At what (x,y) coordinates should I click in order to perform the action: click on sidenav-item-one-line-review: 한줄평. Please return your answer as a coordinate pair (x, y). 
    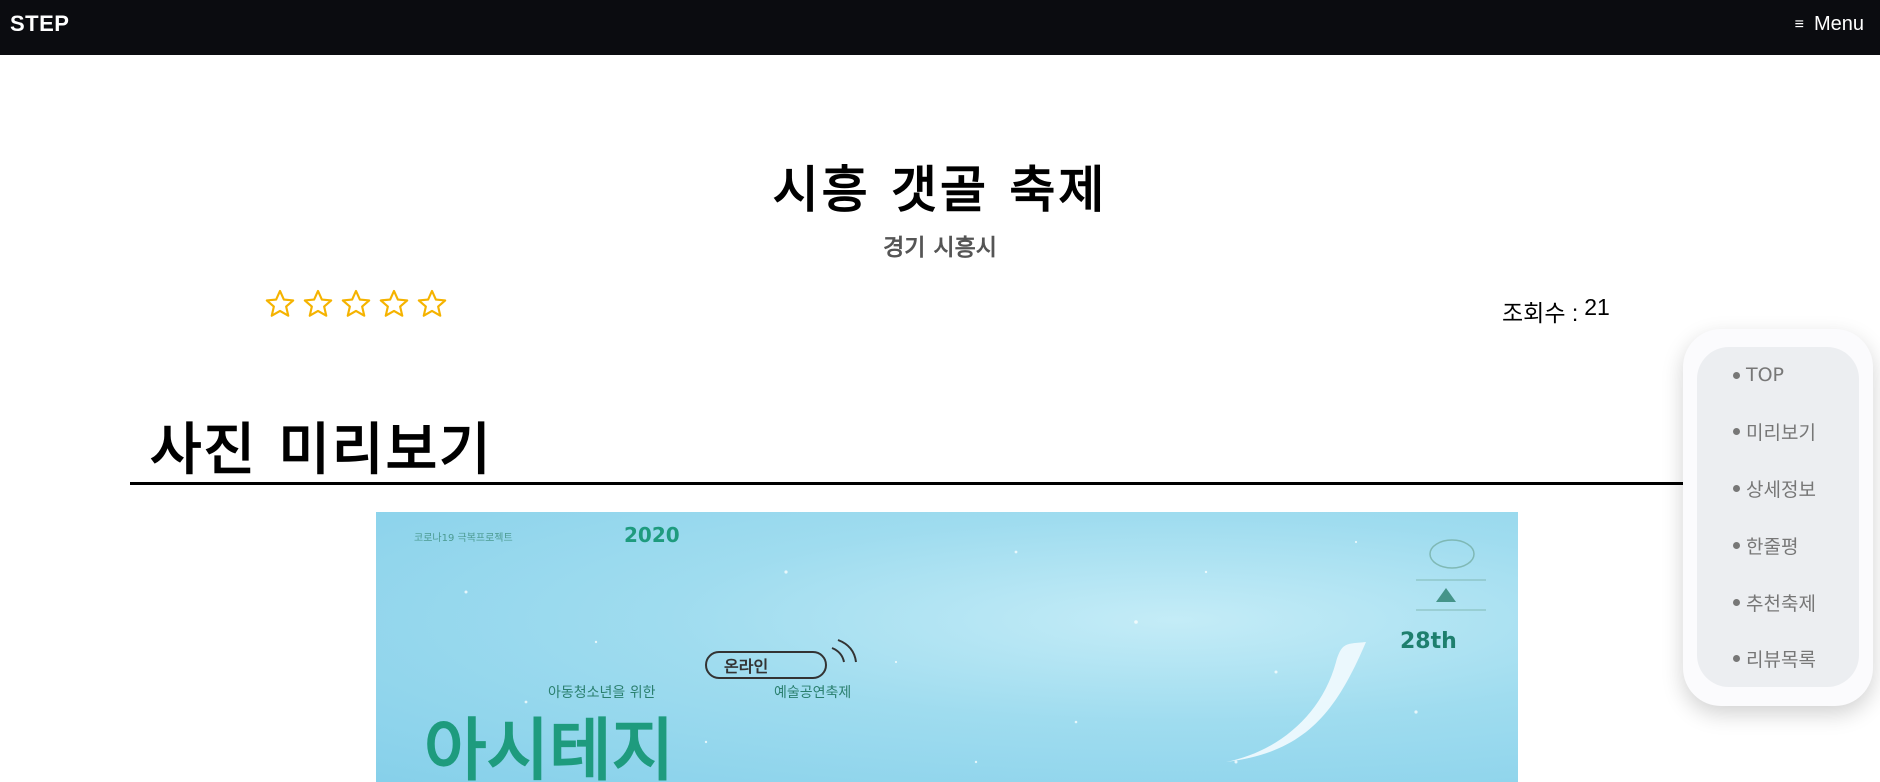
    Looking at the image, I should click on (1765, 545).